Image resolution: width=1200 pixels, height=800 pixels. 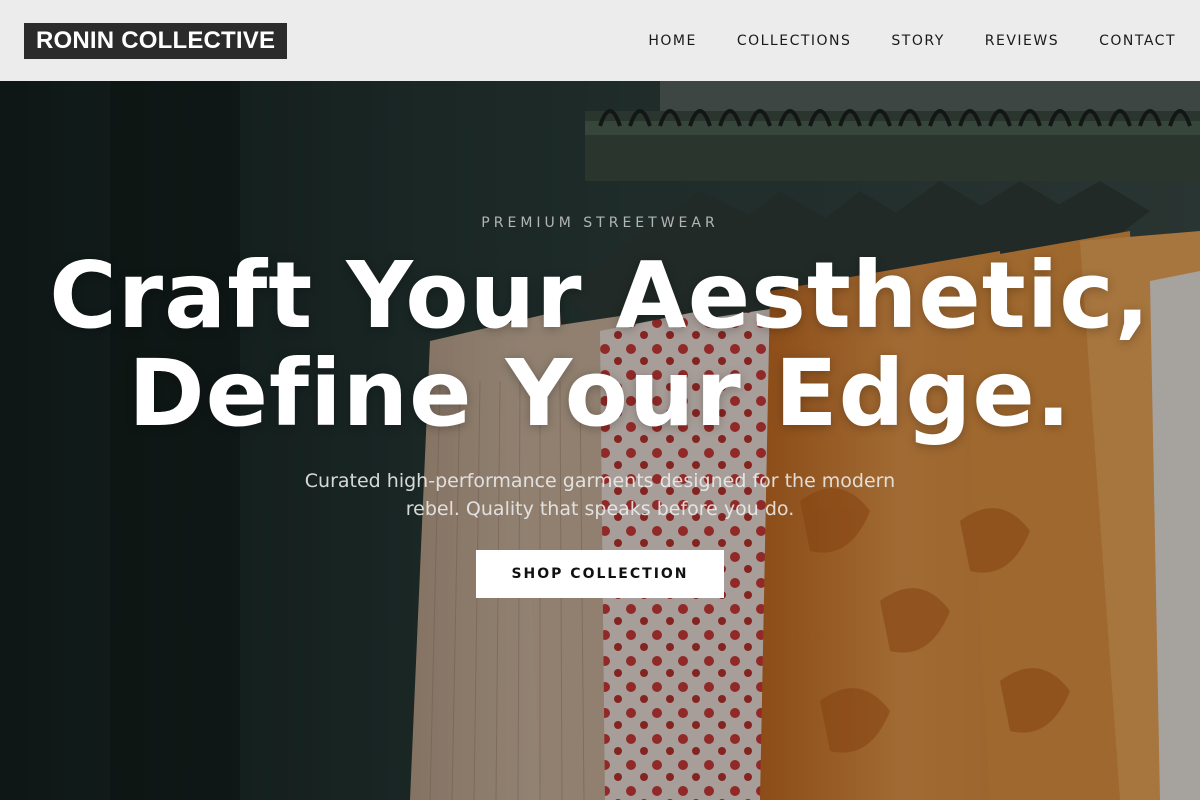 I want to click on shop-collection-button: SHOP COLLECTION, so click(x=600, y=574).